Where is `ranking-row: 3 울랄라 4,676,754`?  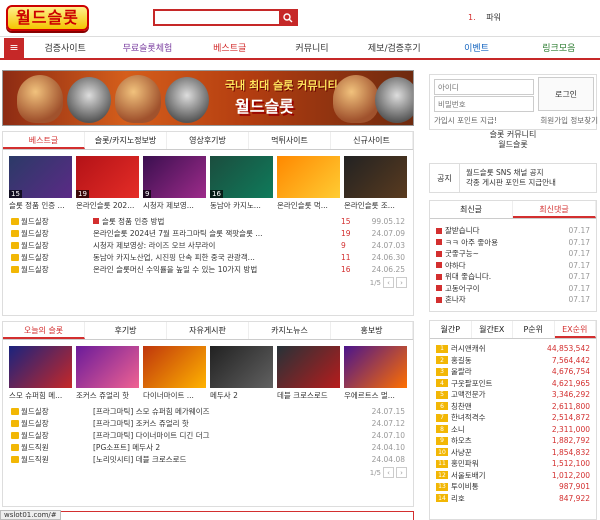 ranking-row: 3 울랄라 4,676,754 is located at coordinates (513, 372).